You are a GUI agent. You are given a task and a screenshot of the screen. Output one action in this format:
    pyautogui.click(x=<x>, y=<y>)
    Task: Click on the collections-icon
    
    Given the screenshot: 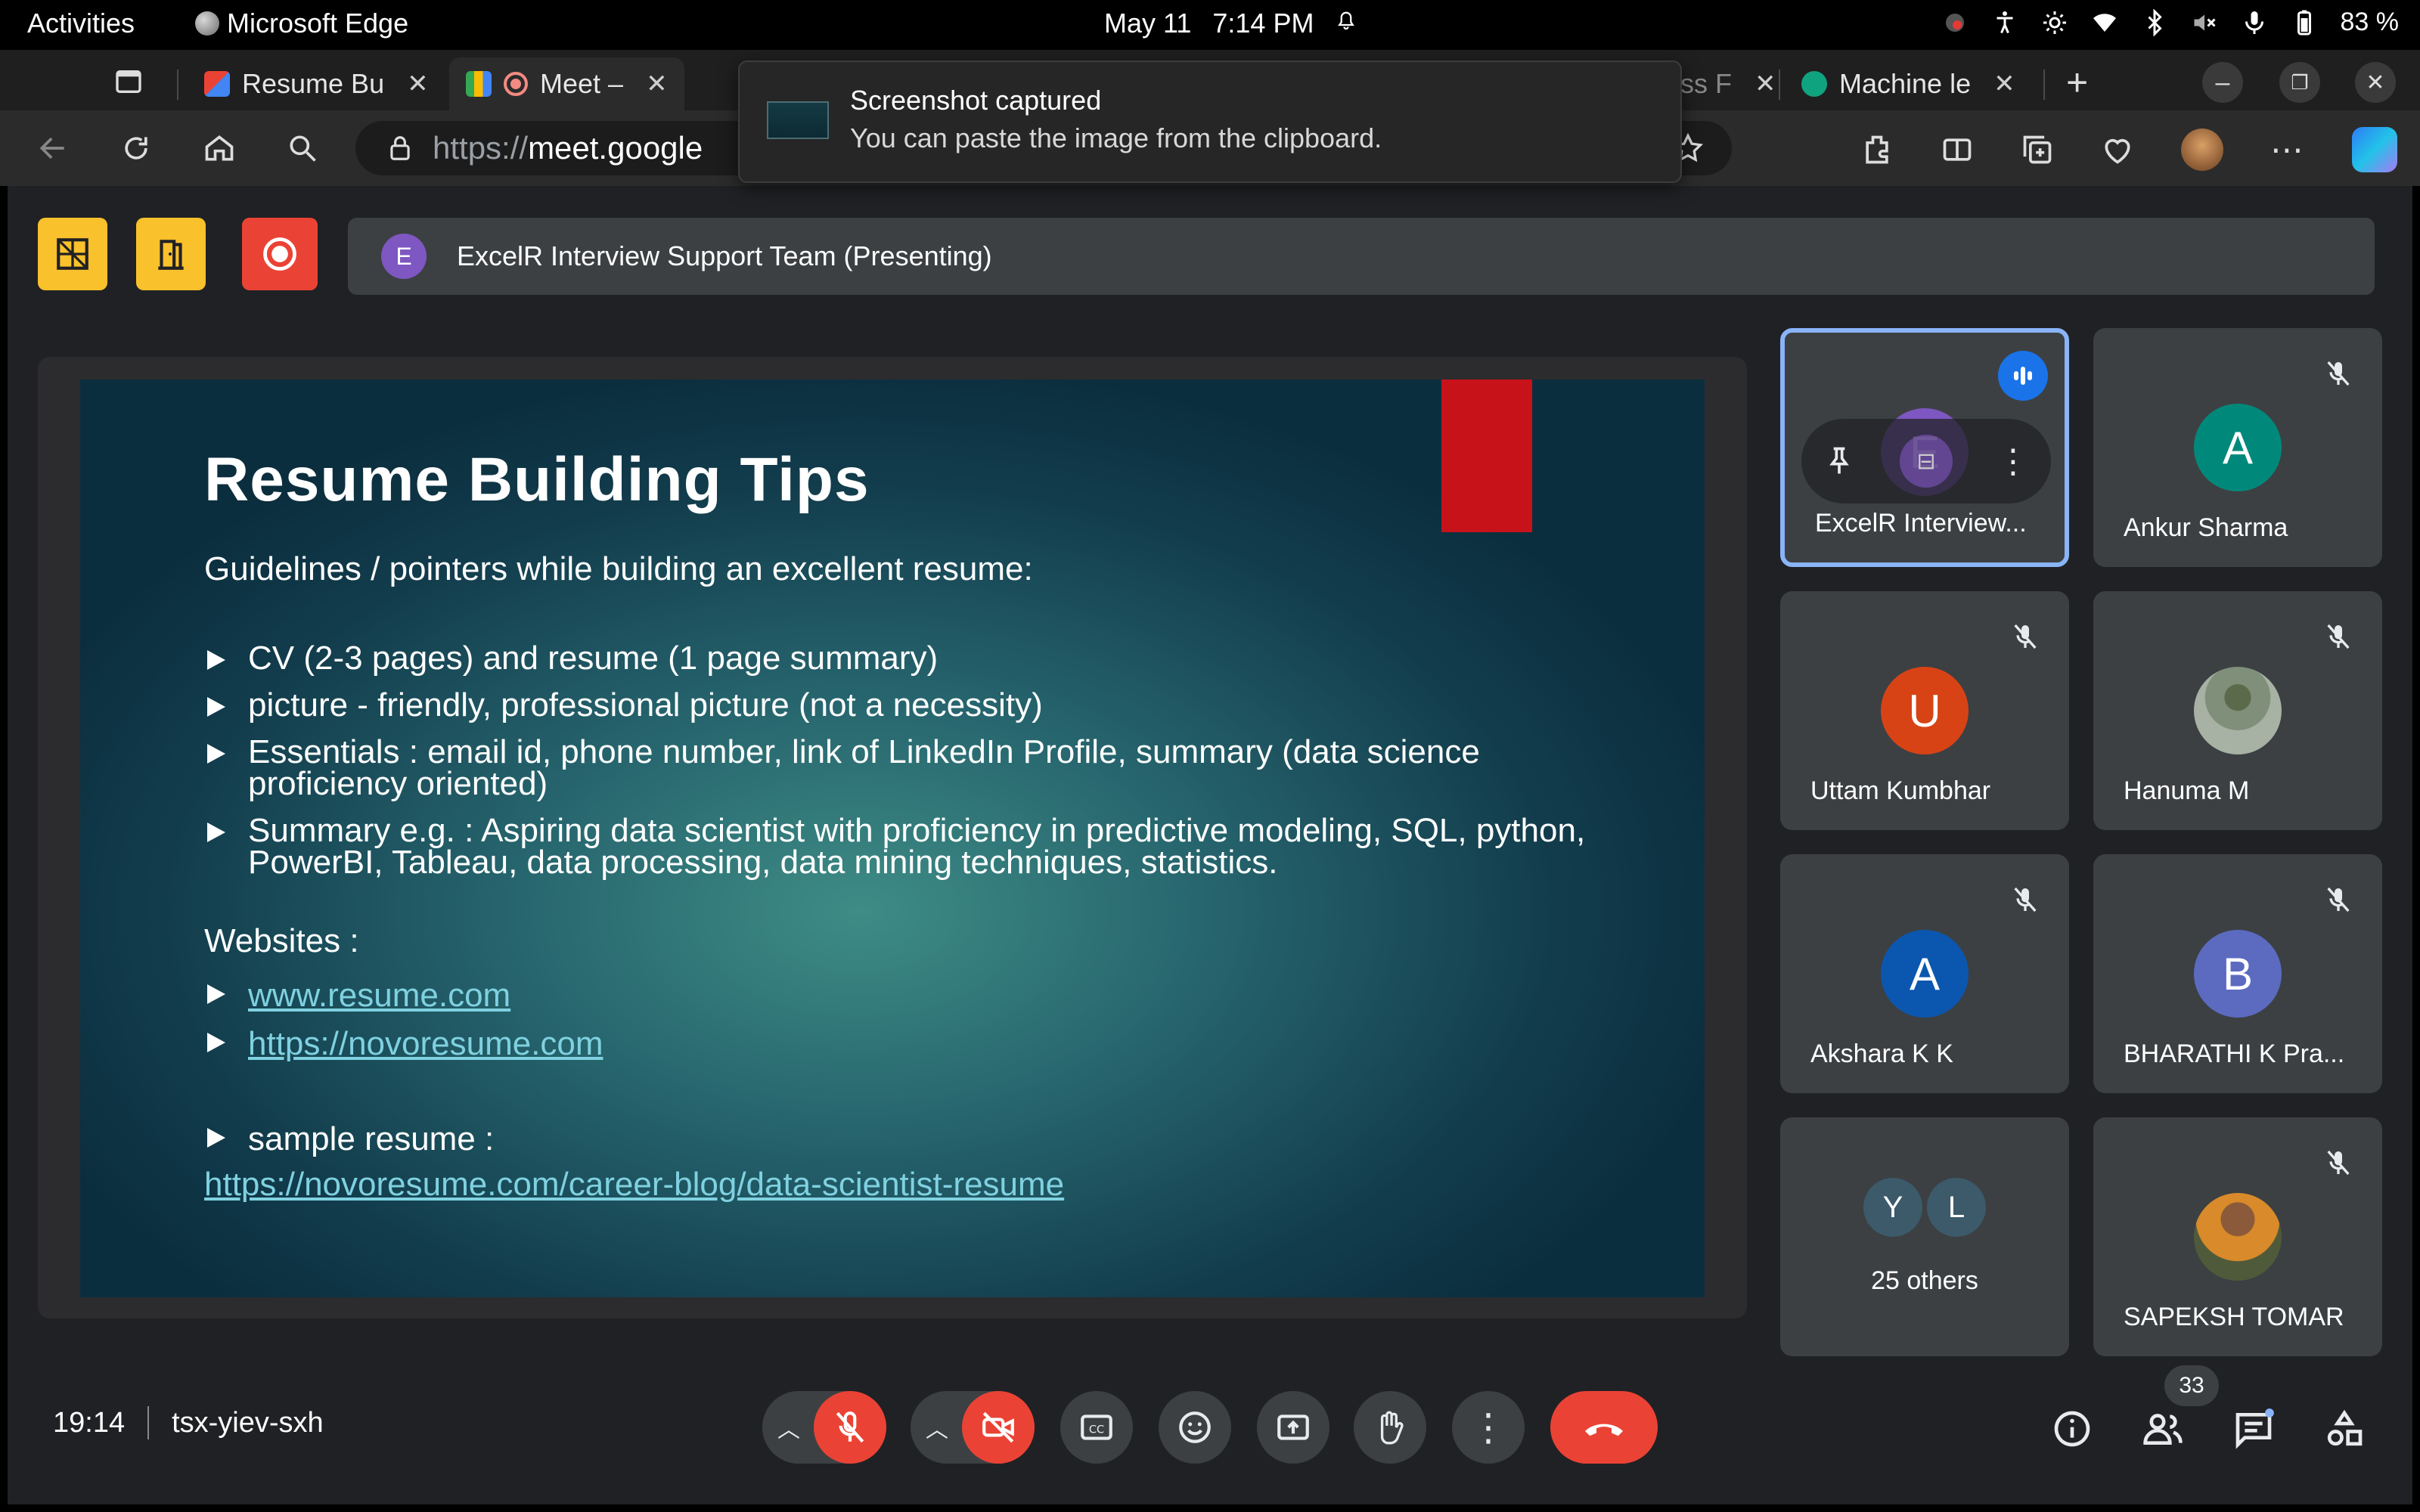 What is the action you would take?
    pyautogui.click(x=2037, y=149)
    